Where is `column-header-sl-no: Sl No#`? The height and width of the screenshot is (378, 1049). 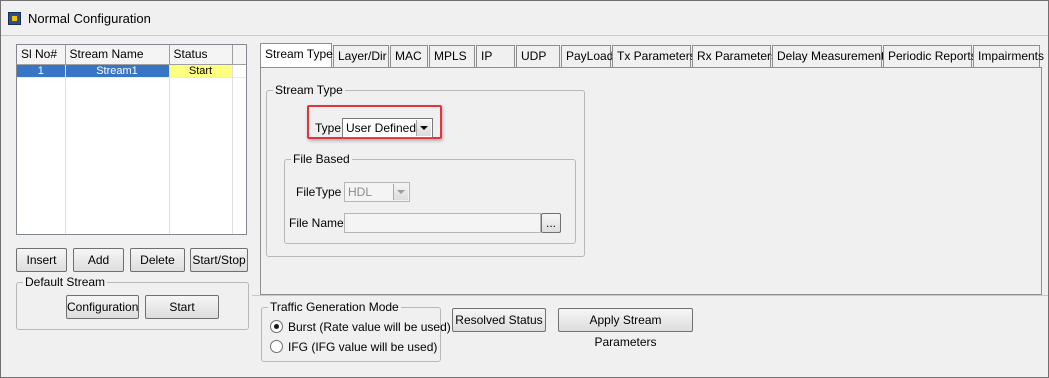 column-header-sl-no: Sl No# is located at coordinates (41, 55).